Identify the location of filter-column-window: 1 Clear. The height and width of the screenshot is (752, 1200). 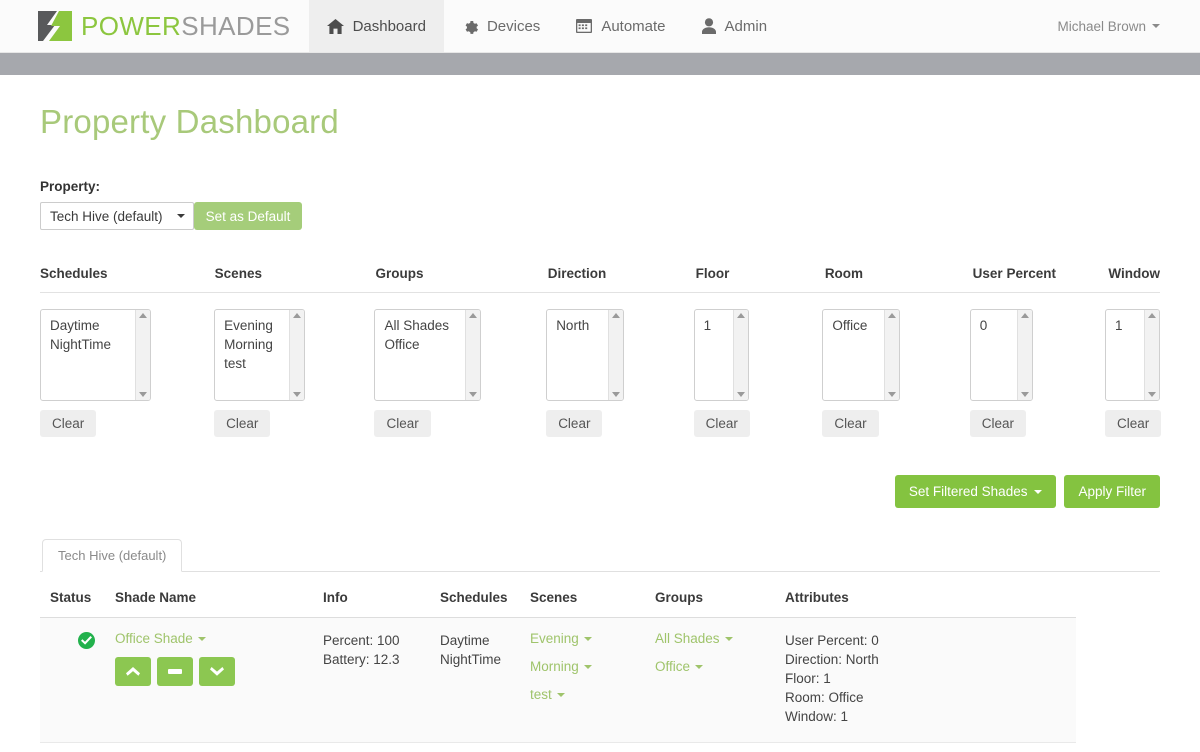
(1133, 373).